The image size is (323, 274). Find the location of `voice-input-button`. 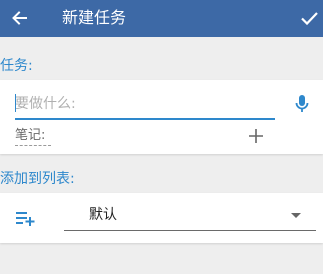

voice-input-button is located at coordinates (302, 104).